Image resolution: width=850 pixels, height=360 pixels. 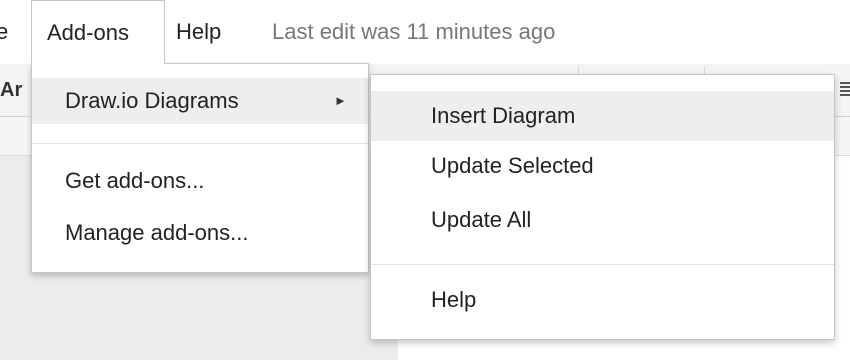 I want to click on menu-addons: Add-ons, so click(x=98, y=32).